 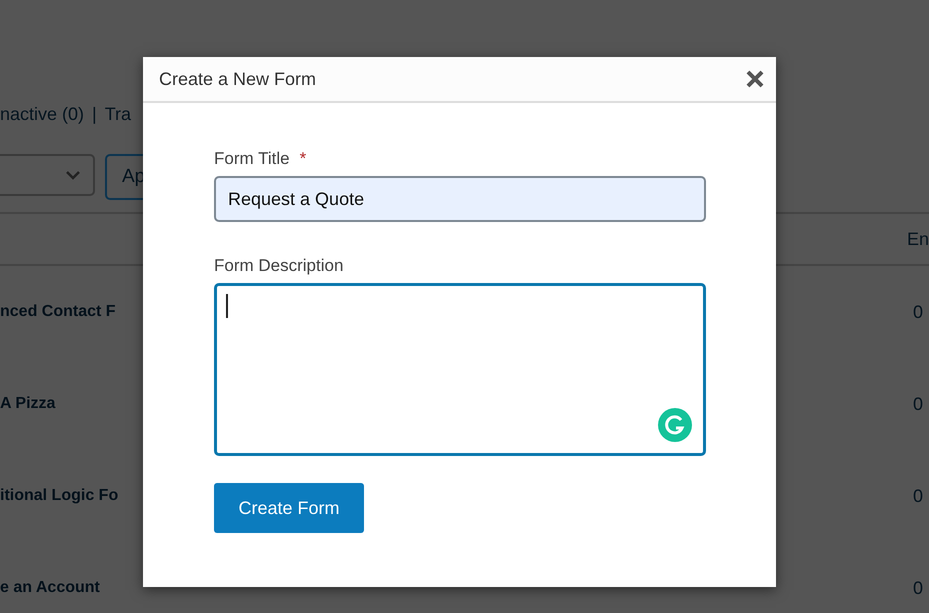 What do you see at coordinates (755, 79) in the screenshot?
I see `close-icon` at bounding box center [755, 79].